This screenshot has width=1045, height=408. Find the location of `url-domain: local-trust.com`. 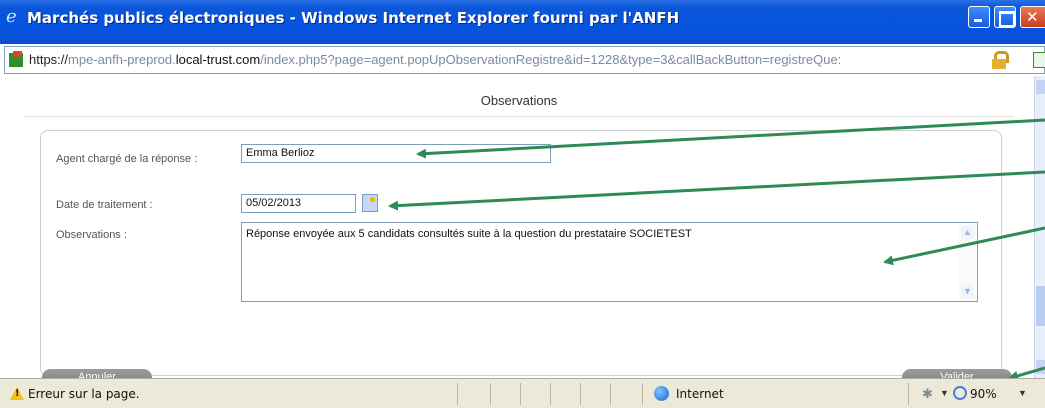

url-domain: local-trust.com is located at coordinates (218, 59).